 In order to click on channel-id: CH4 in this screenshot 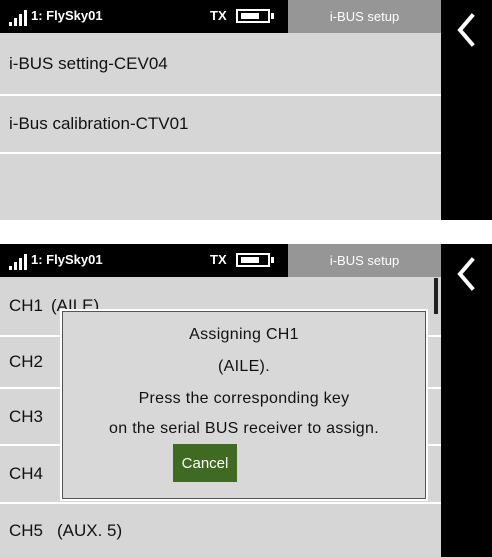, I will do `click(26, 473)`.